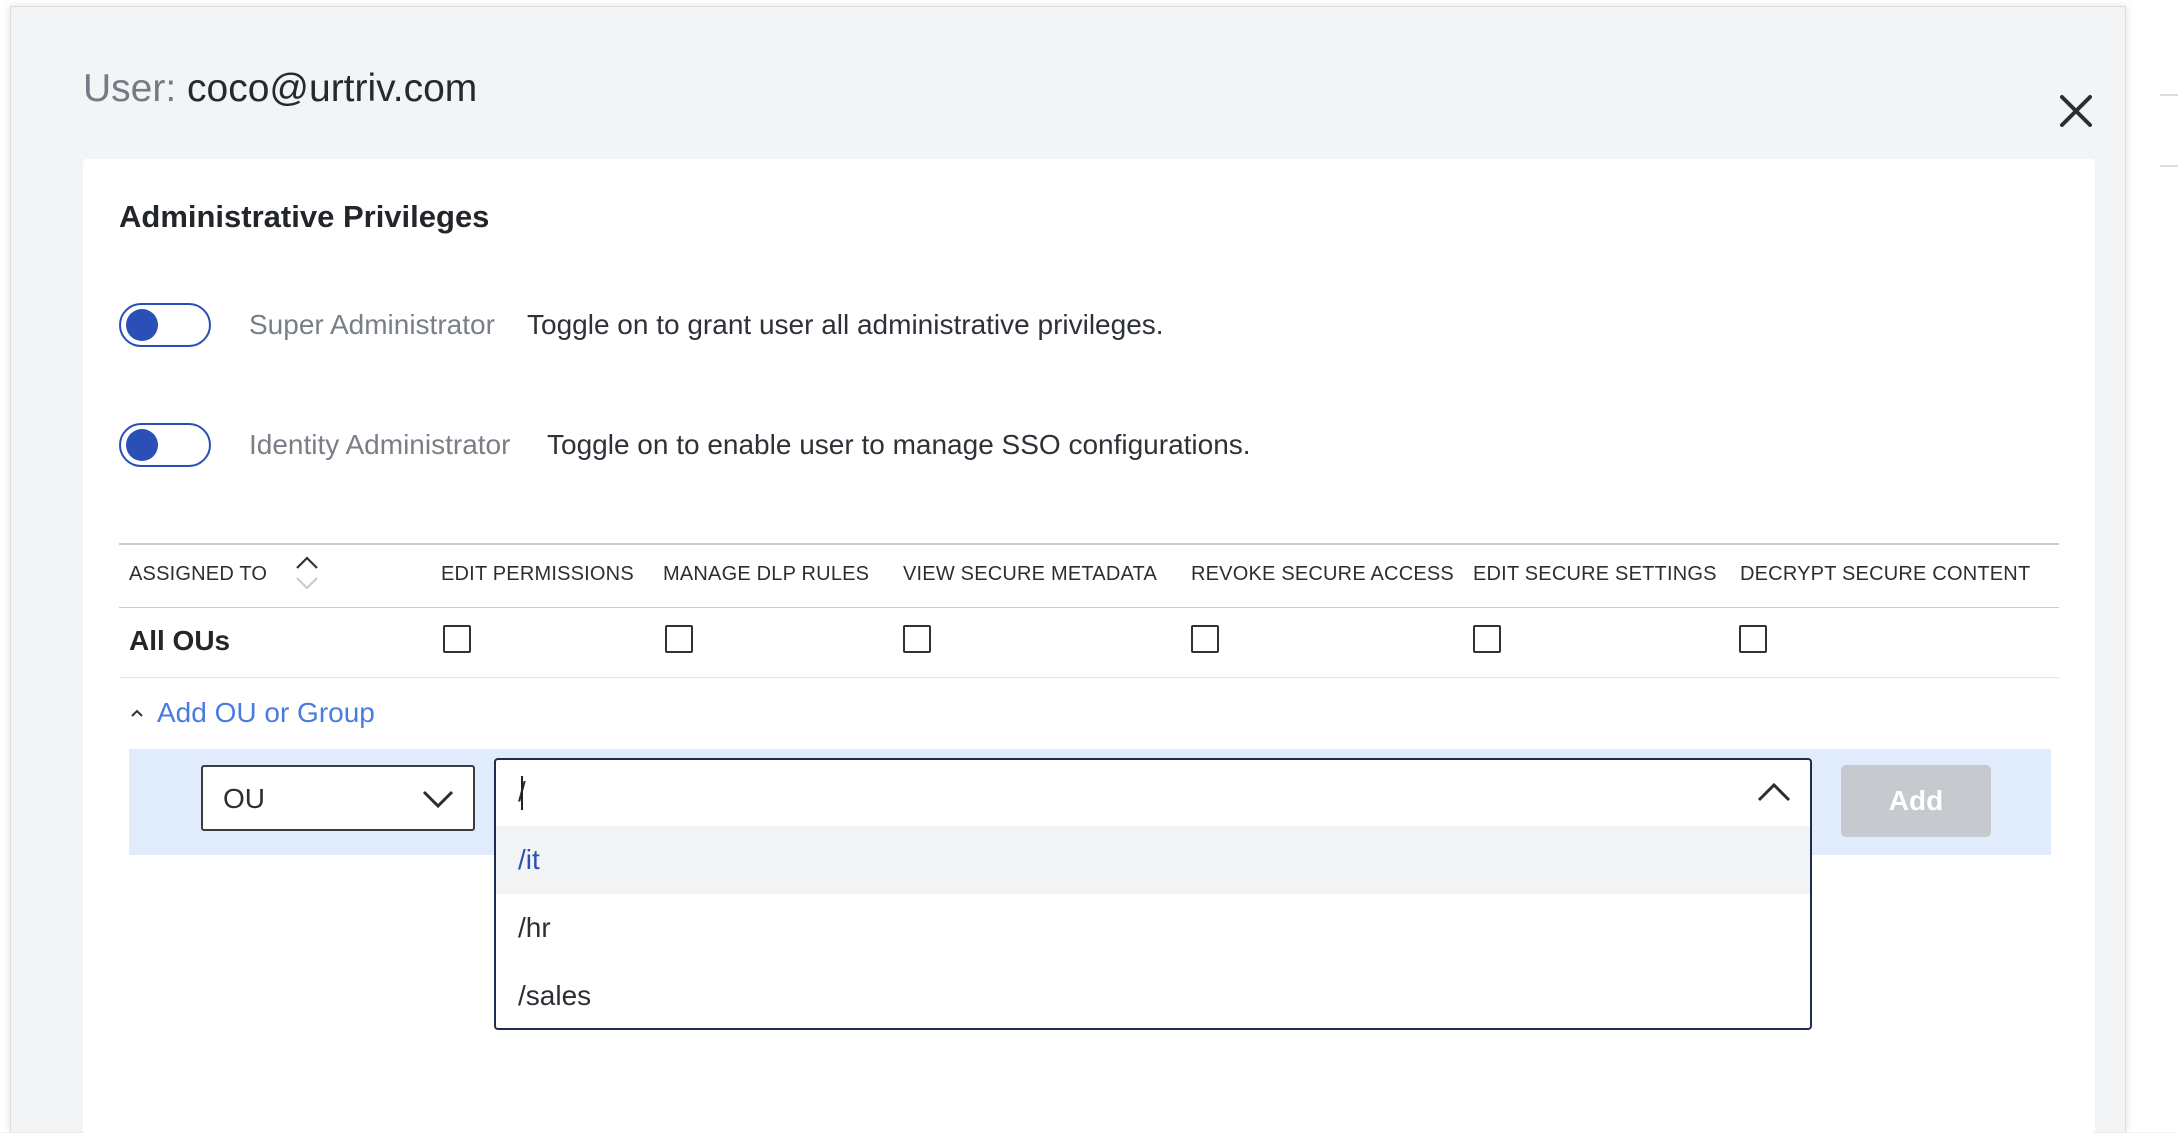  I want to click on text-cursor, so click(522, 793).